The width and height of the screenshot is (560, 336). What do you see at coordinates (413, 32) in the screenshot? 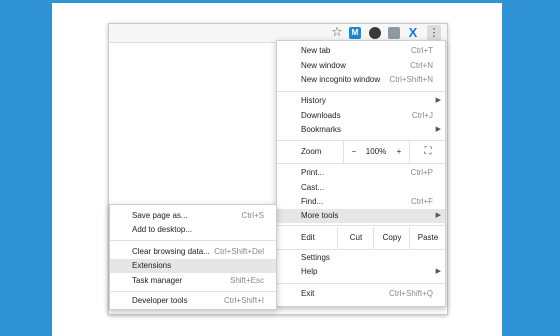
I see `extension-x-icon: X` at bounding box center [413, 32].